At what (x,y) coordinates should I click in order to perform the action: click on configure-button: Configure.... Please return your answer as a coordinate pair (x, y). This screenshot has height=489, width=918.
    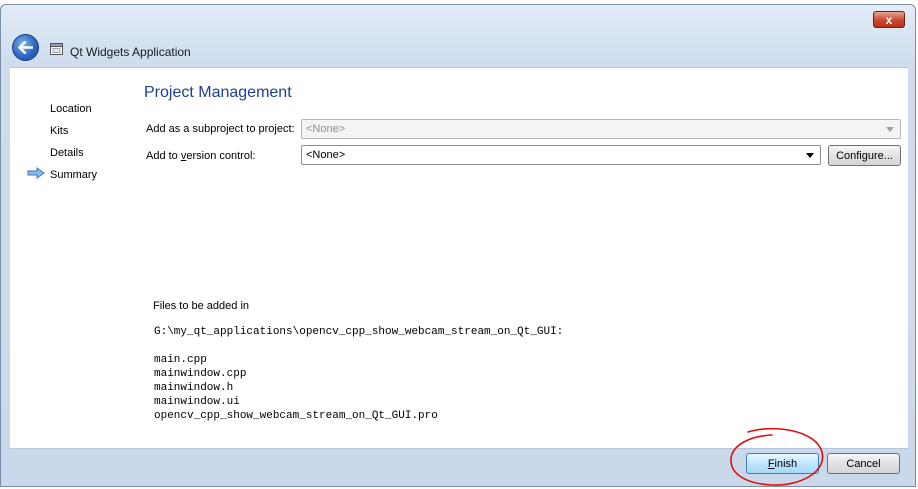
    Looking at the image, I should click on (864, 155).